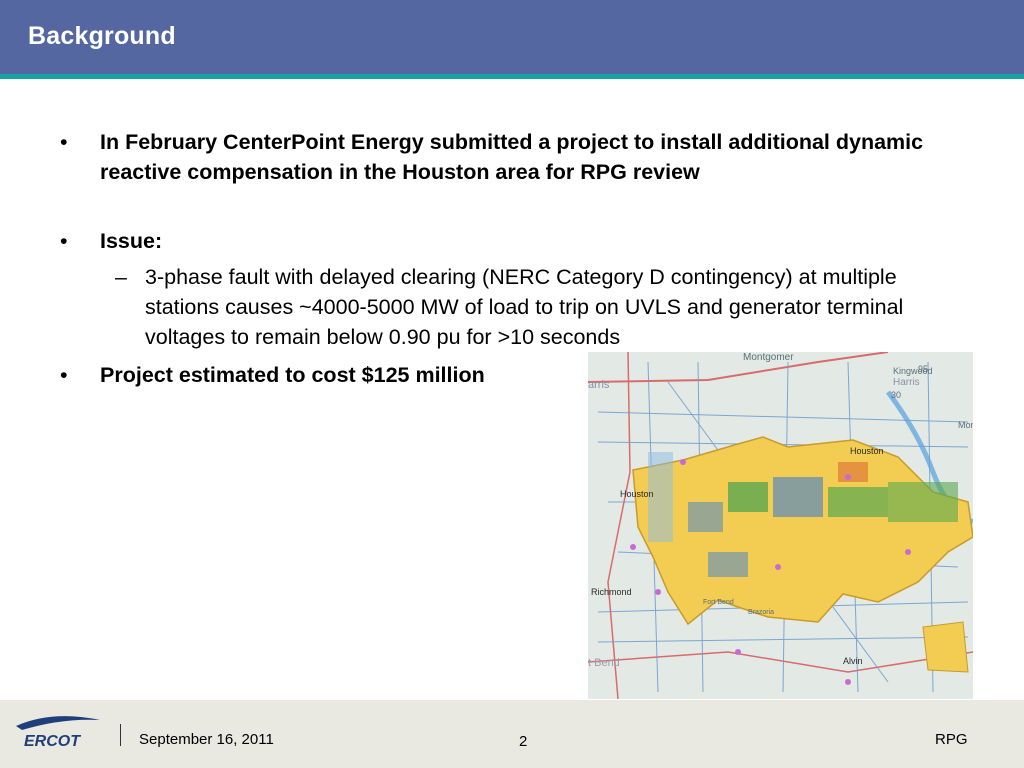 This screenshot has height=768, width=1024. What do you see at coordinates (102, 36) in the screenshot?
I see `slide-title: Background` at bounding box center [102, 36].